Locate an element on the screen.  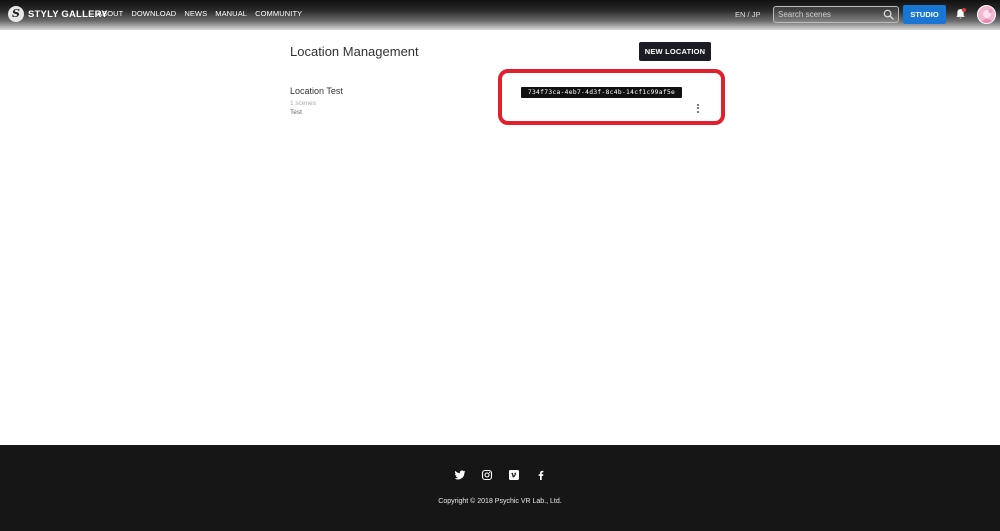
notification-dot is located at coordinates (964, 10).